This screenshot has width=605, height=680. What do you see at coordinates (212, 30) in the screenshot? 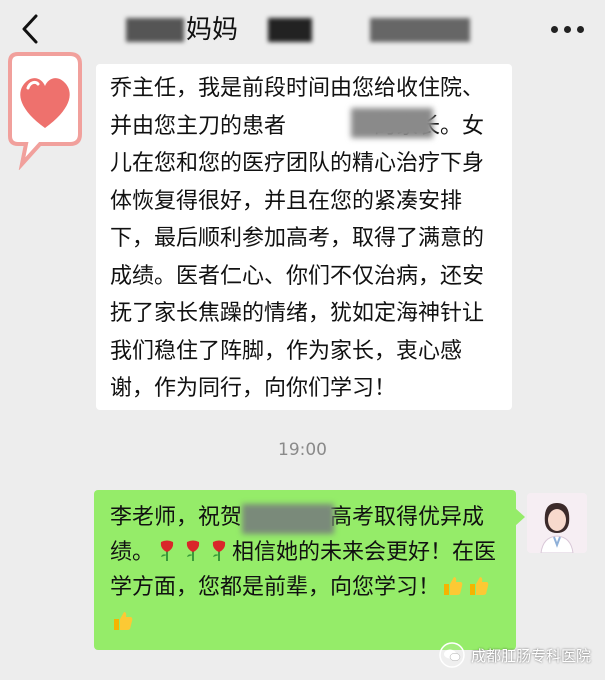
I see `contact-title: 妈妈` at bounding box center [212, 30].